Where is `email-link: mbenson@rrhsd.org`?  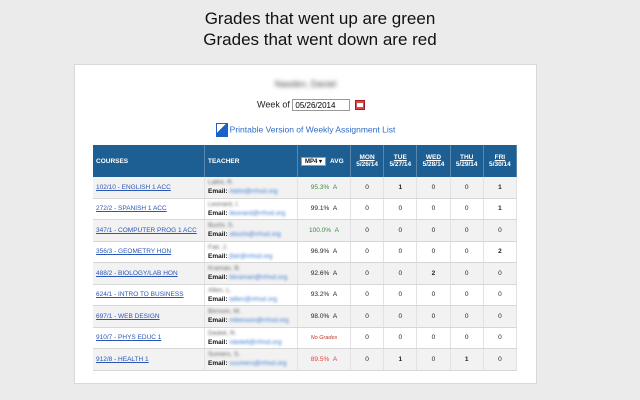 email-link: mbenson@rrhsd.org is located at coordinates (258, 320).